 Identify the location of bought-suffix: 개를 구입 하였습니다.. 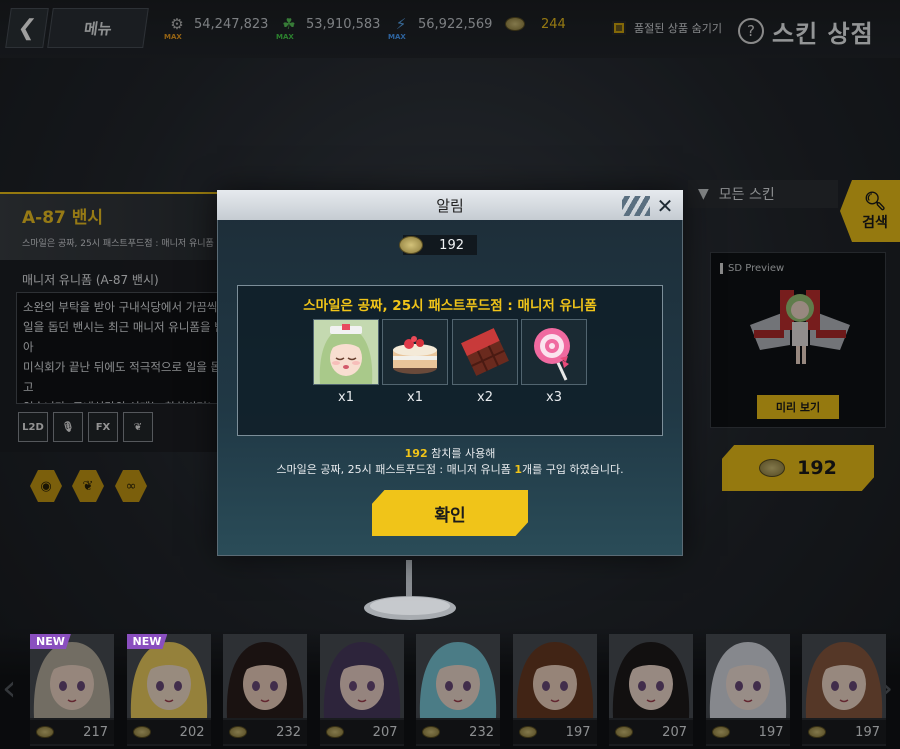
(573, 469).